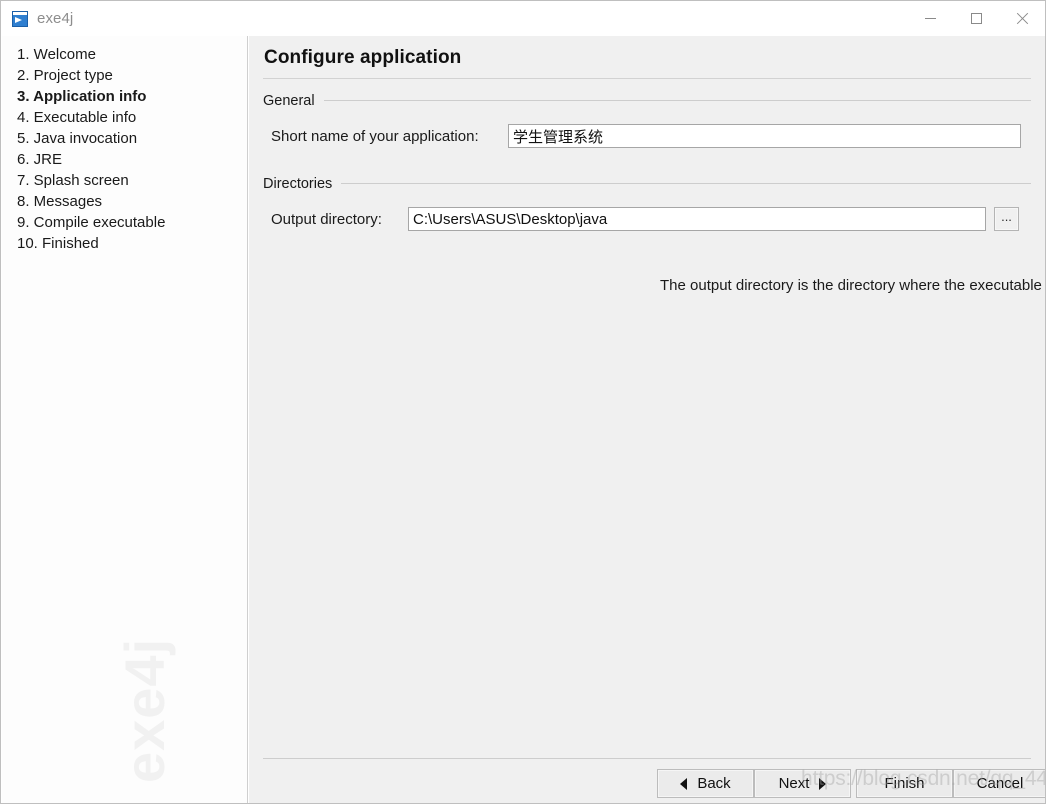  Describe the element at coordinates (129, 75) in the screenshot. I see `sidebar-item-project-type: 2. Project type` at that location.